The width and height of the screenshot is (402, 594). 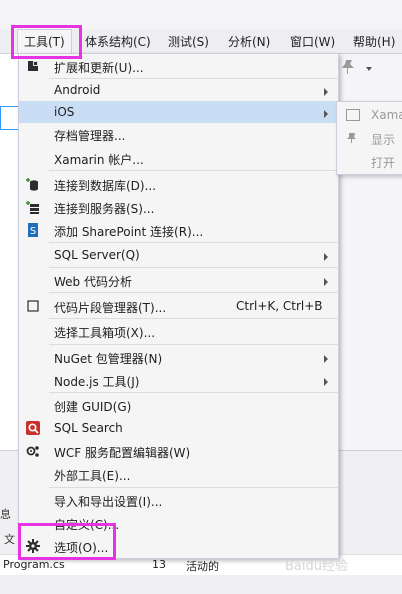 What do you see at coordinates (178, 428) in the screenshot?
I see `menu-item-sql-search: SQL Search` at bounding box center [178, 428].